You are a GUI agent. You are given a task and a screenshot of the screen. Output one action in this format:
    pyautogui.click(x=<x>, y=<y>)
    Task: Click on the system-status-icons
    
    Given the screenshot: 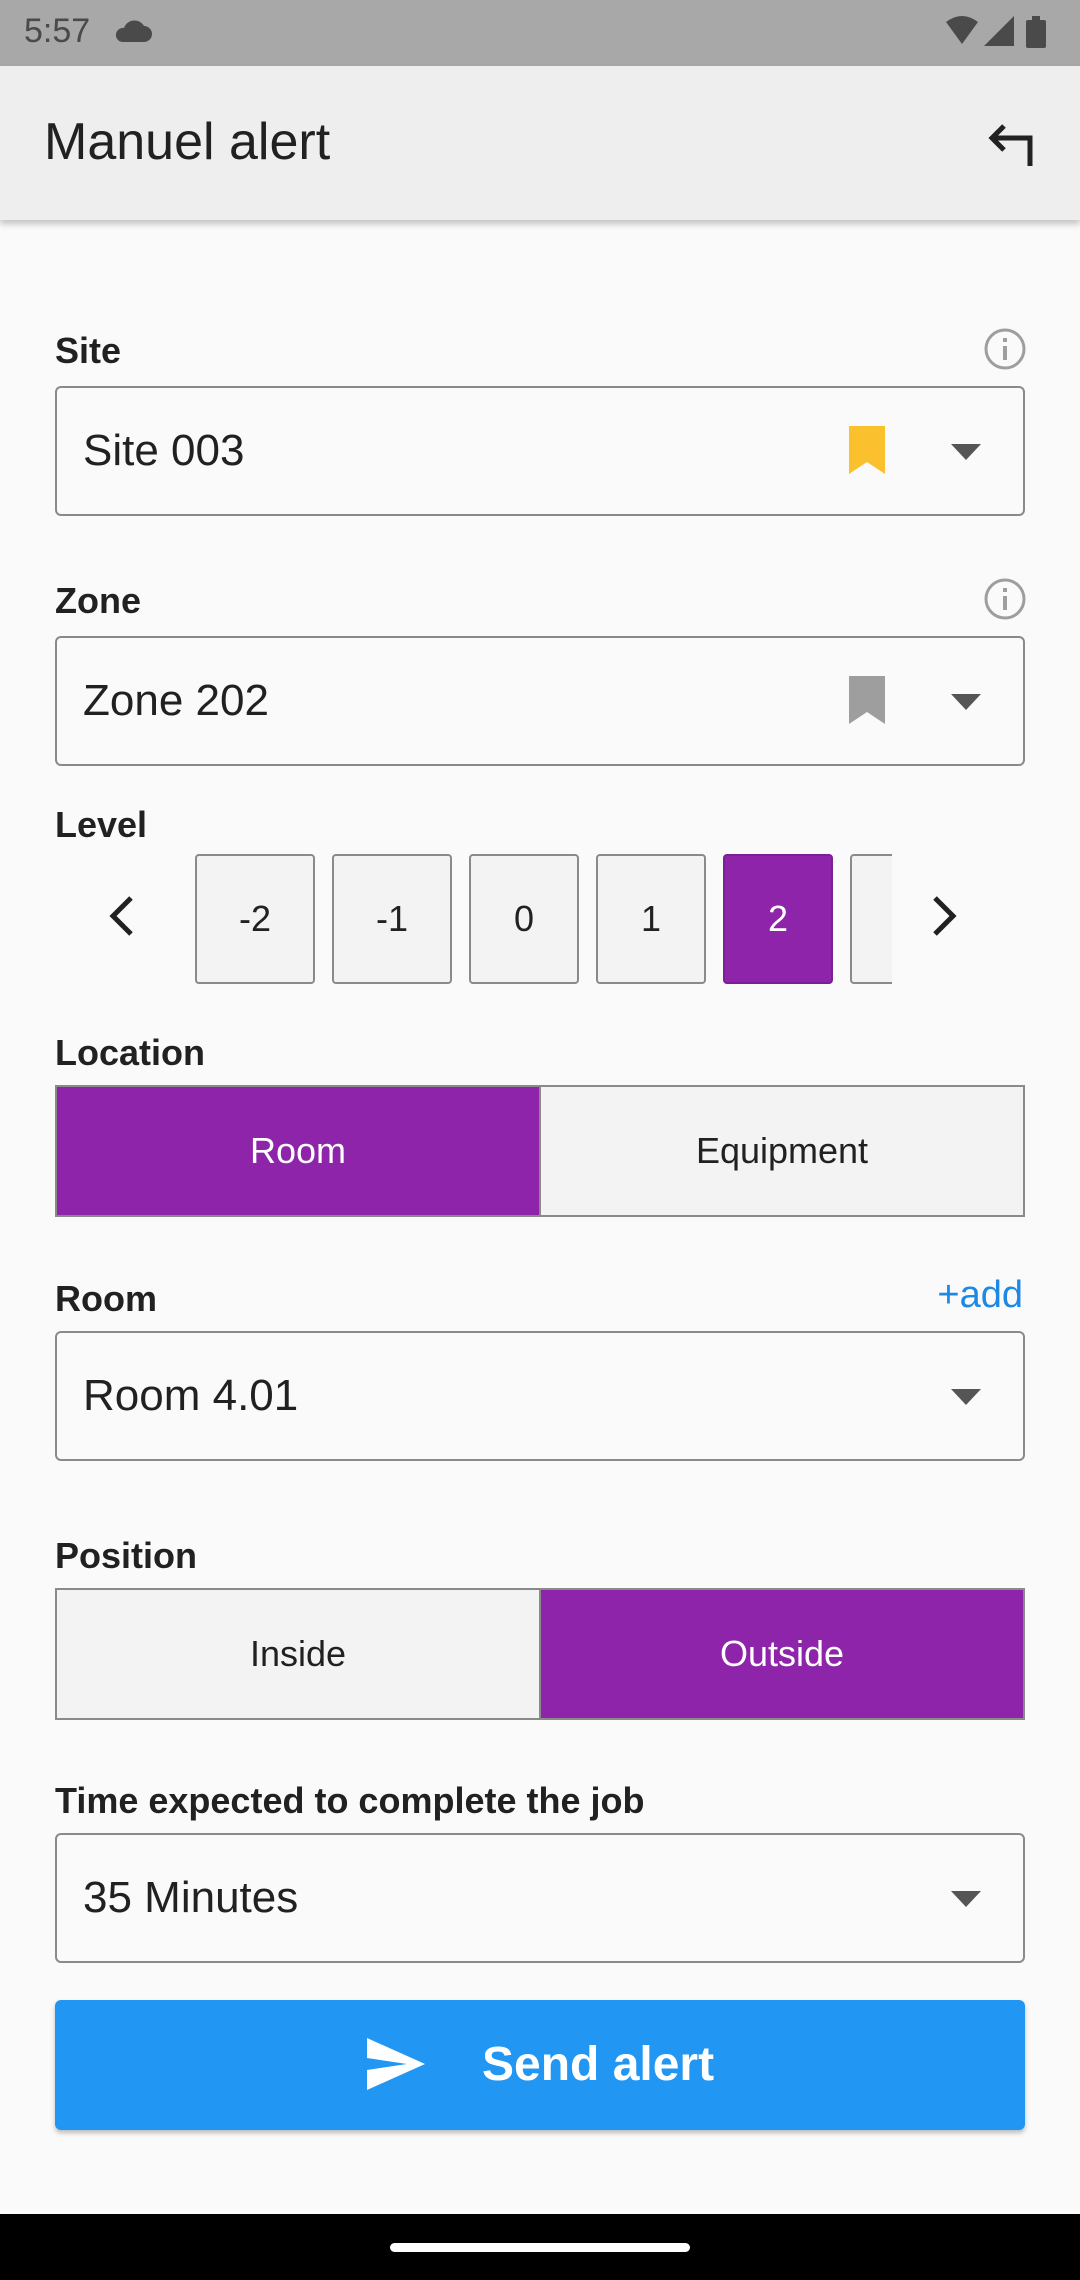 What is the action you would take?
    pyautogui.click(x=996, y=32)
    